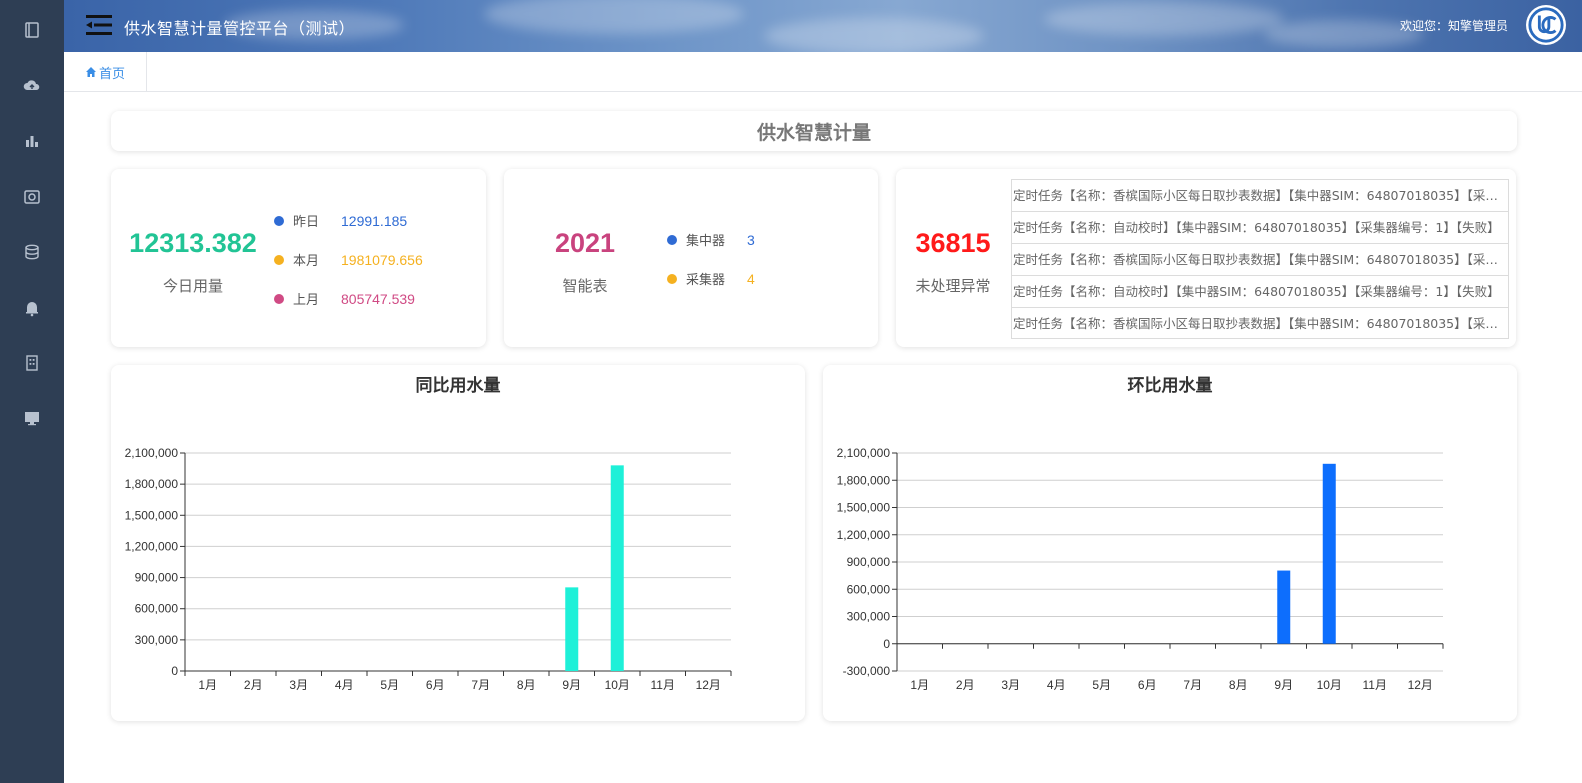 The height and width of the screenshot is (783, 1582). I want to click on stat-this-month: 本月 1981079.656, so click(348, 259).